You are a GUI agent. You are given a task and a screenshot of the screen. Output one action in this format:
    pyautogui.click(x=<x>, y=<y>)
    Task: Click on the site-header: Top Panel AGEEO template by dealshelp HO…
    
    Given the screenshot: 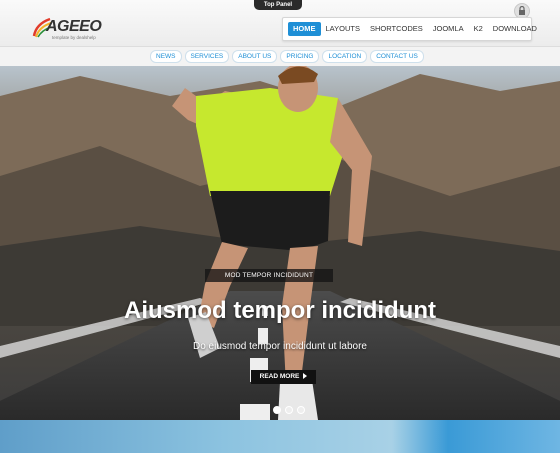 What is the action you would take?
    pyautogui.click(x=280, y=23)
    